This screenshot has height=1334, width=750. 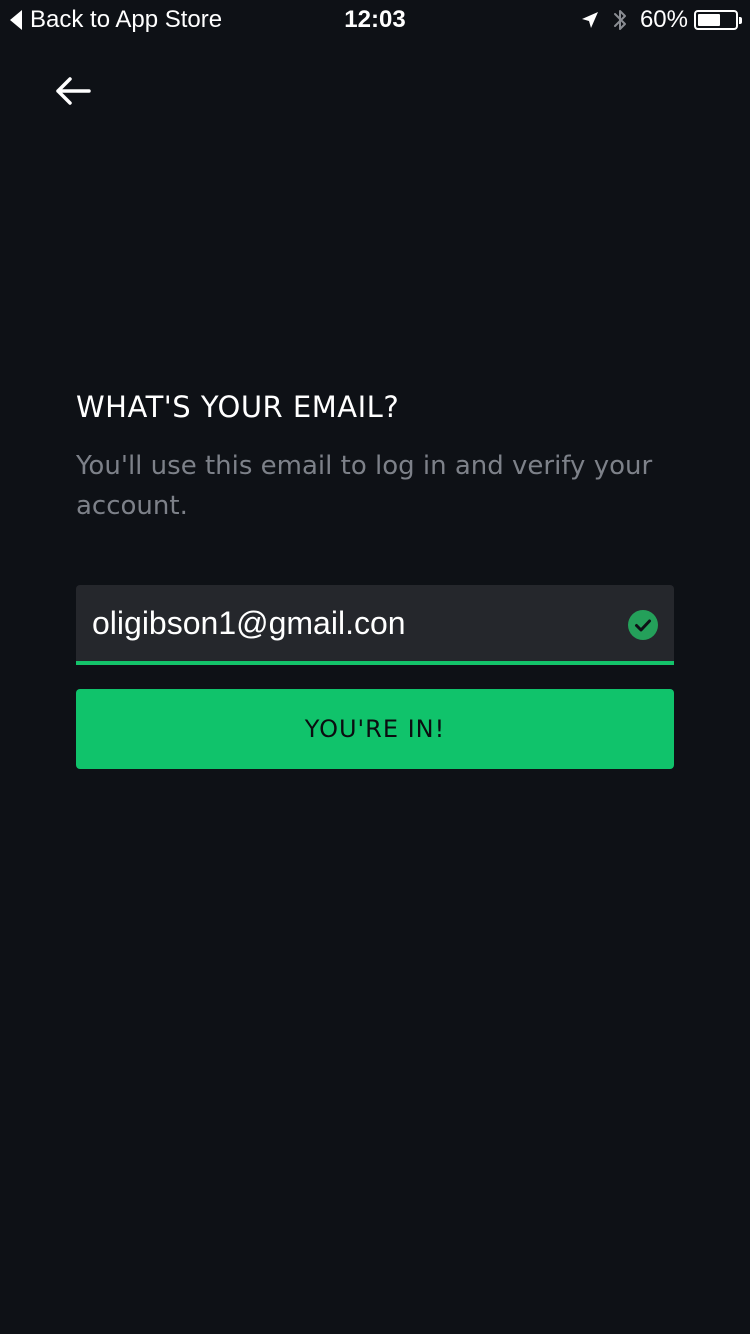 I want to click on email-input, so click(x=352, y=623).